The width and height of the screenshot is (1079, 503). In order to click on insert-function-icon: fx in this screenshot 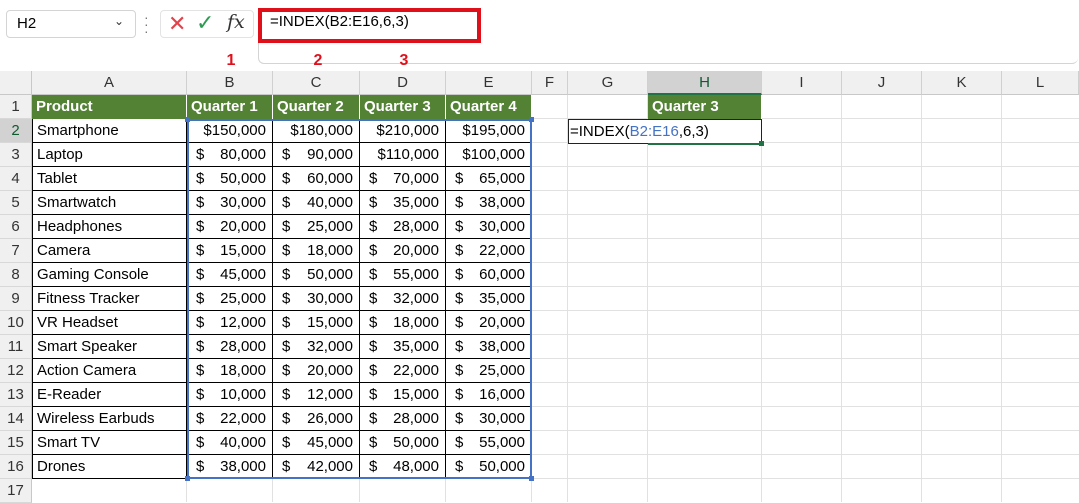, I will do `click(236, 22)`.